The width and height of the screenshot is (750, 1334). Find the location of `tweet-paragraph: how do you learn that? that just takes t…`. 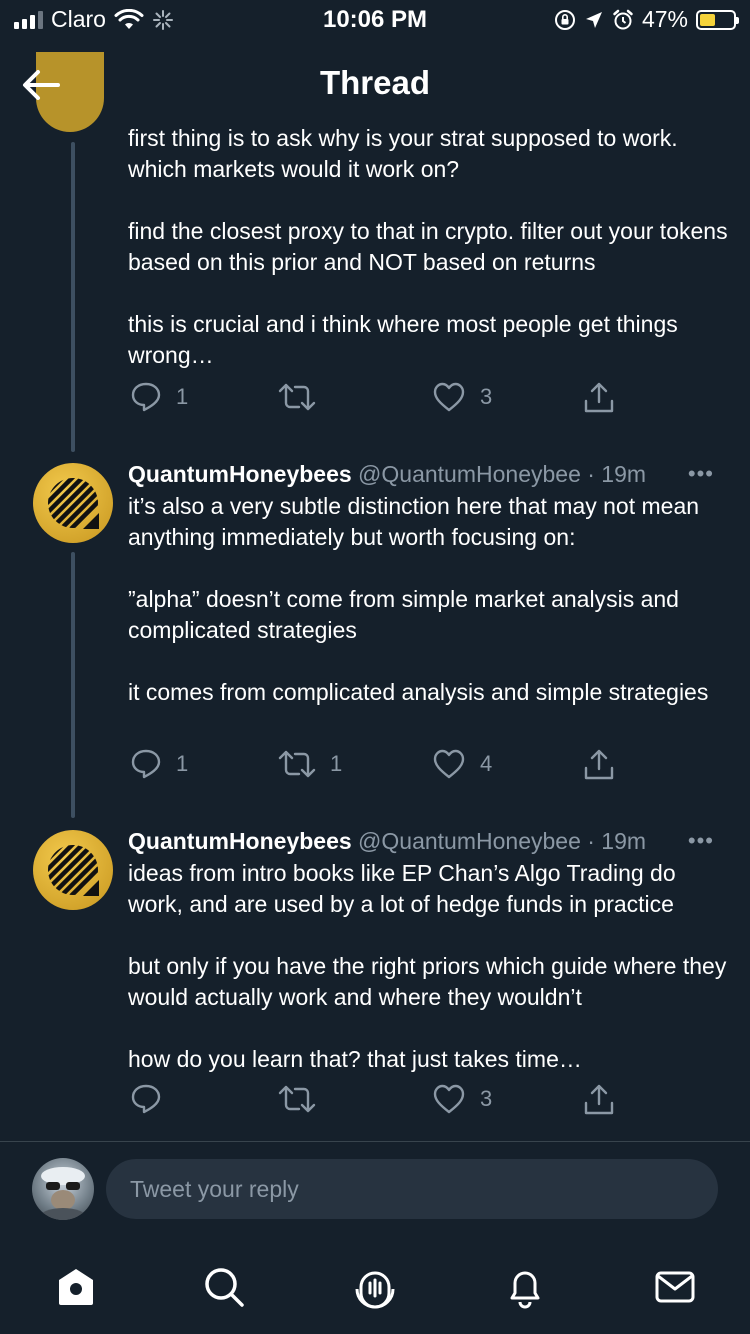

tweet-paragraph: how do you learn that? that just takes t… is located at coordinates (355, 1059).